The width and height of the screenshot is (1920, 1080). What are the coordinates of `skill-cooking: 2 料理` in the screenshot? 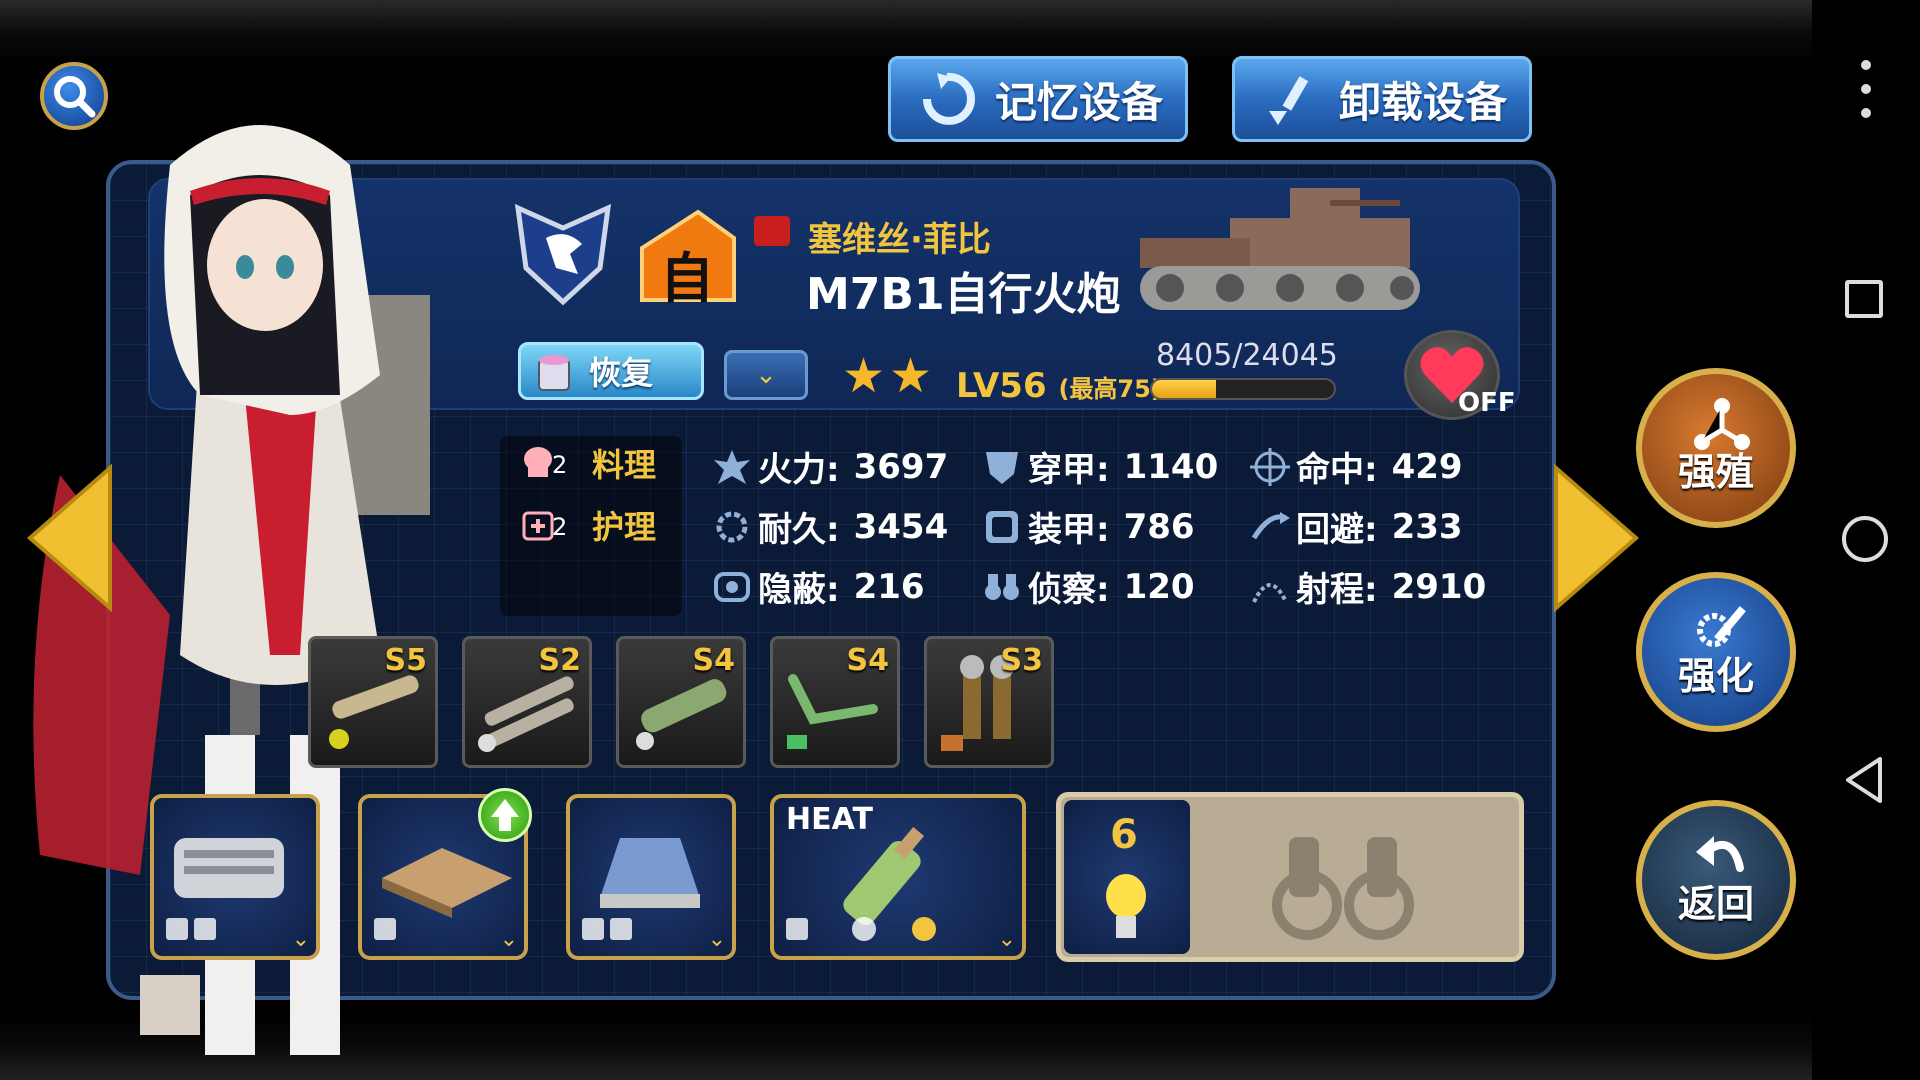 It's located at (588, 463).